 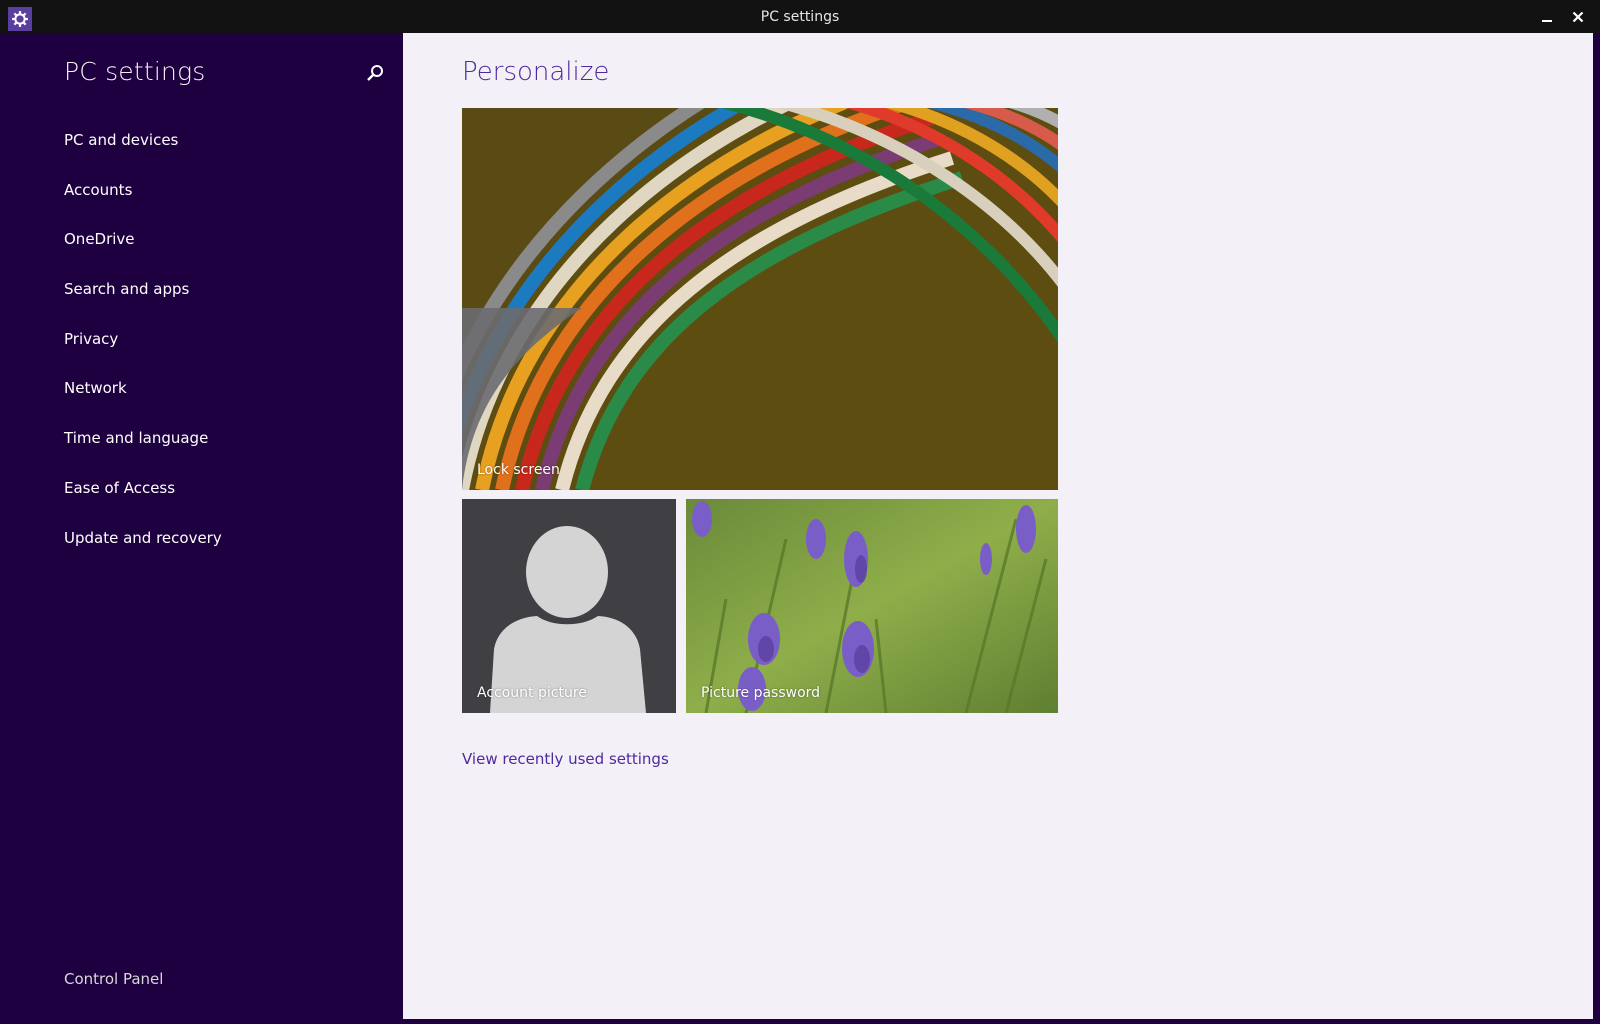 What do you see at coordinates (143, 503) in the screenshot?
I see `sidebar-item-ease-of-access: Ease of Access` at bounding box center [143, 503].